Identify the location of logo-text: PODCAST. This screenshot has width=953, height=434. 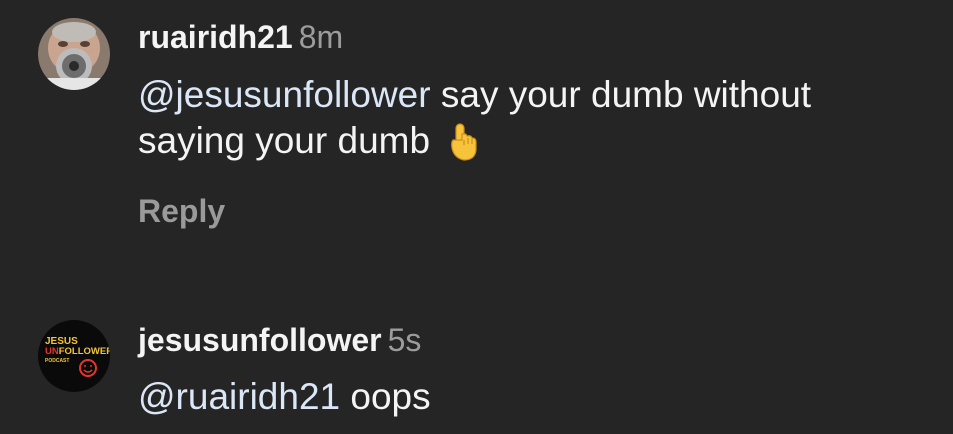
(57, 361).